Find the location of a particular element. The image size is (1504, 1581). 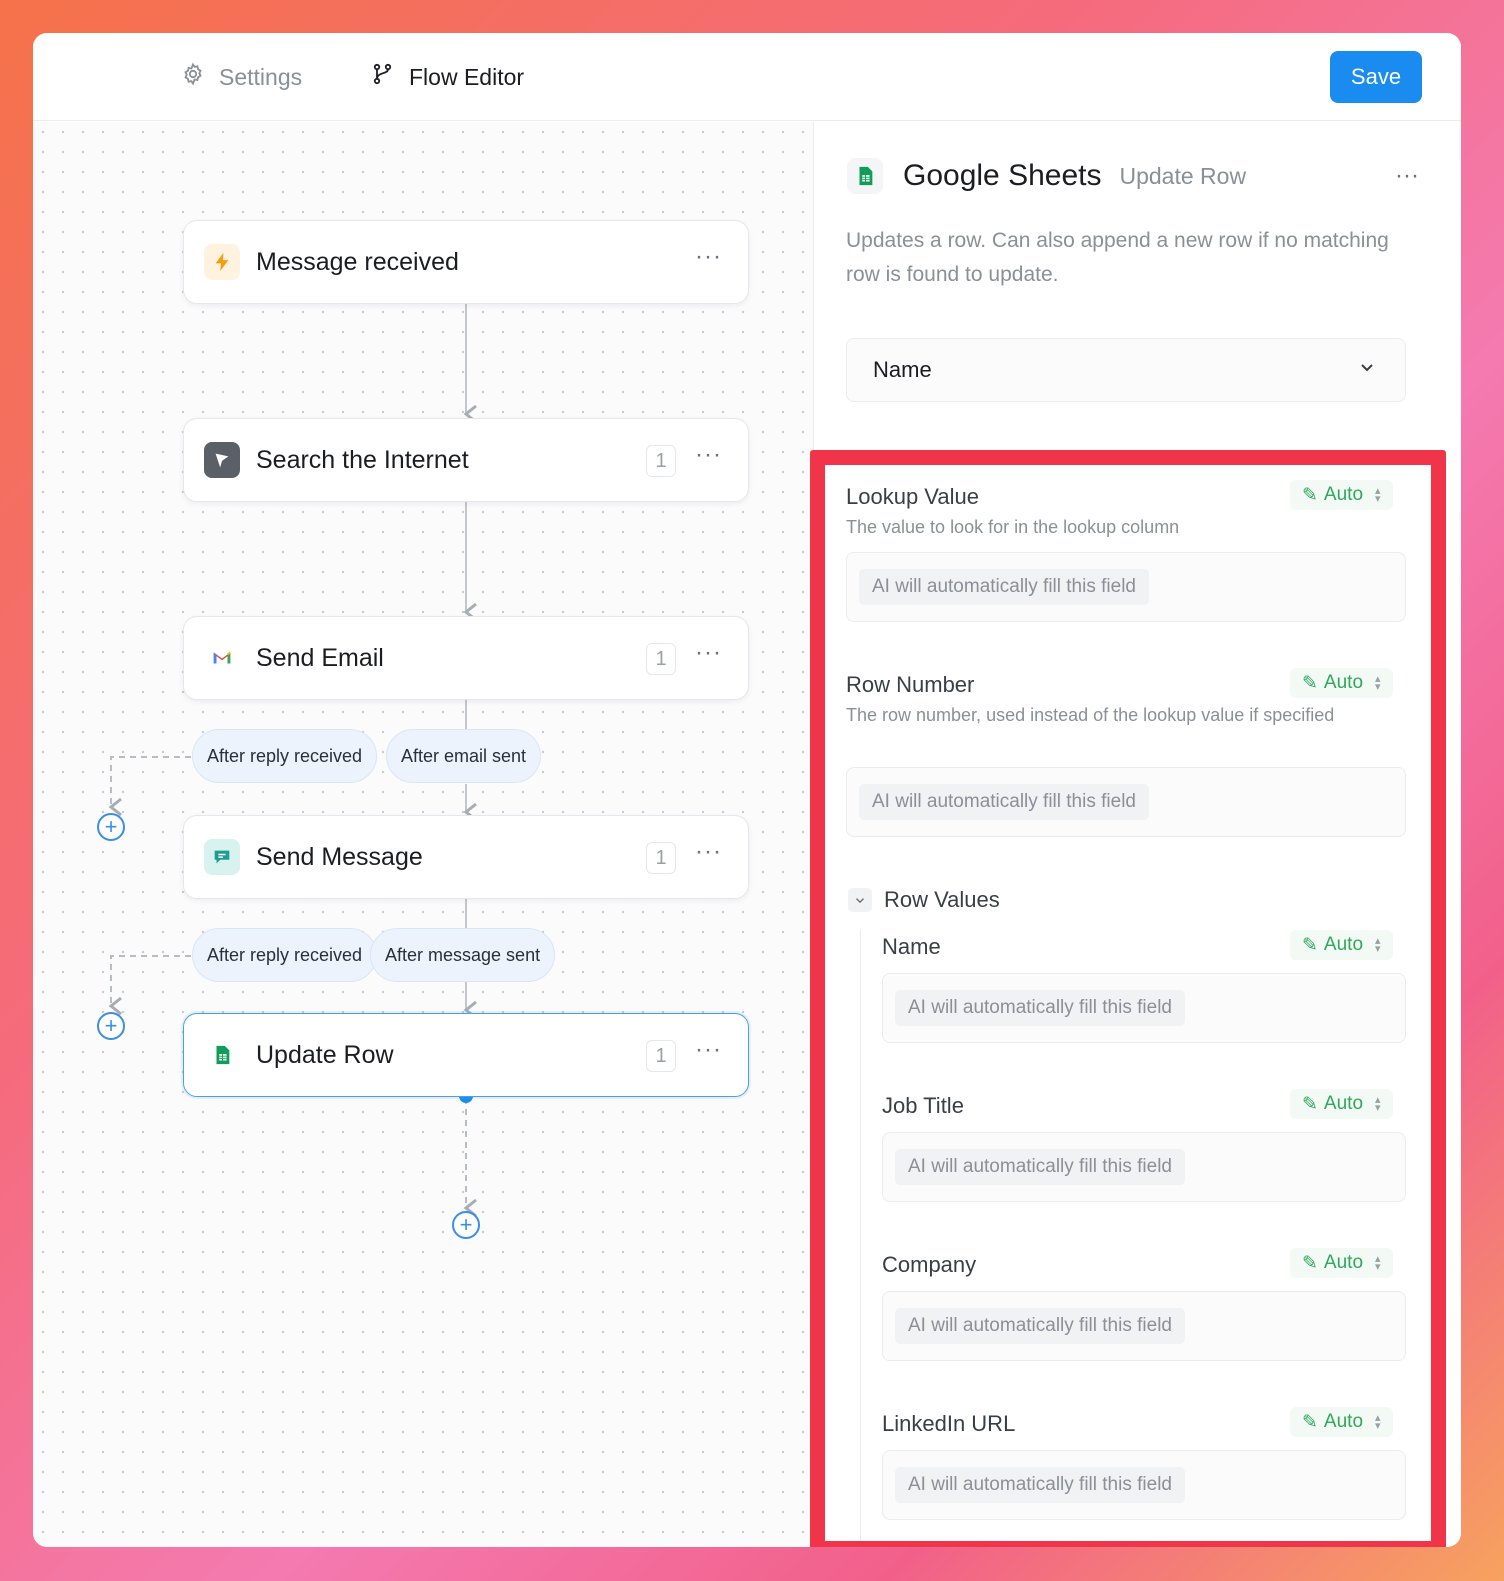

lookup-value-field: AI will automatically fill this field is located at coordinates (1126, 587).